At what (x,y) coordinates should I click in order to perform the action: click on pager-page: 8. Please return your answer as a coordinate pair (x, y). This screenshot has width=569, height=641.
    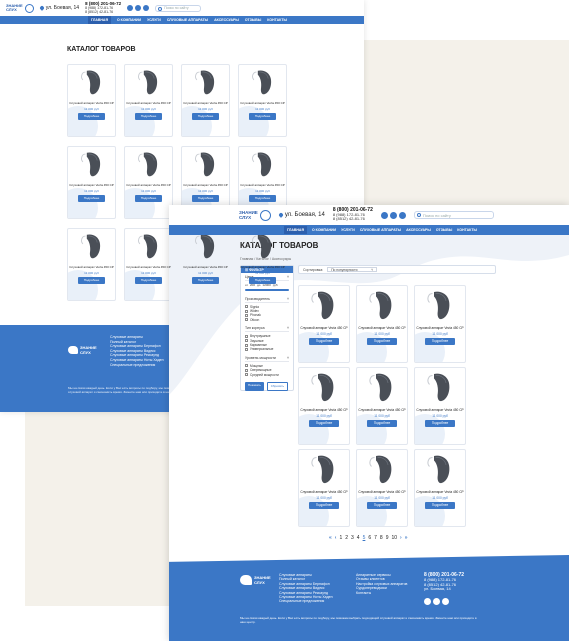
    Looking at the image, I should click on (381, 538).